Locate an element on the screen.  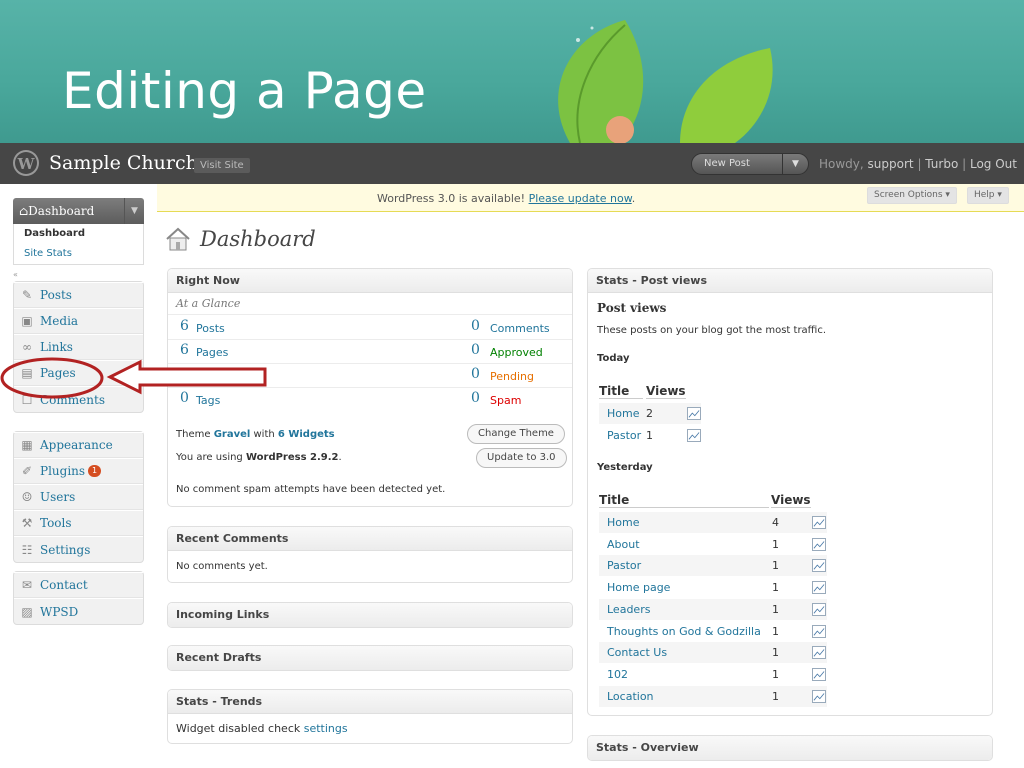
right-now-title: Right Now is located at coordinates (370, 281).